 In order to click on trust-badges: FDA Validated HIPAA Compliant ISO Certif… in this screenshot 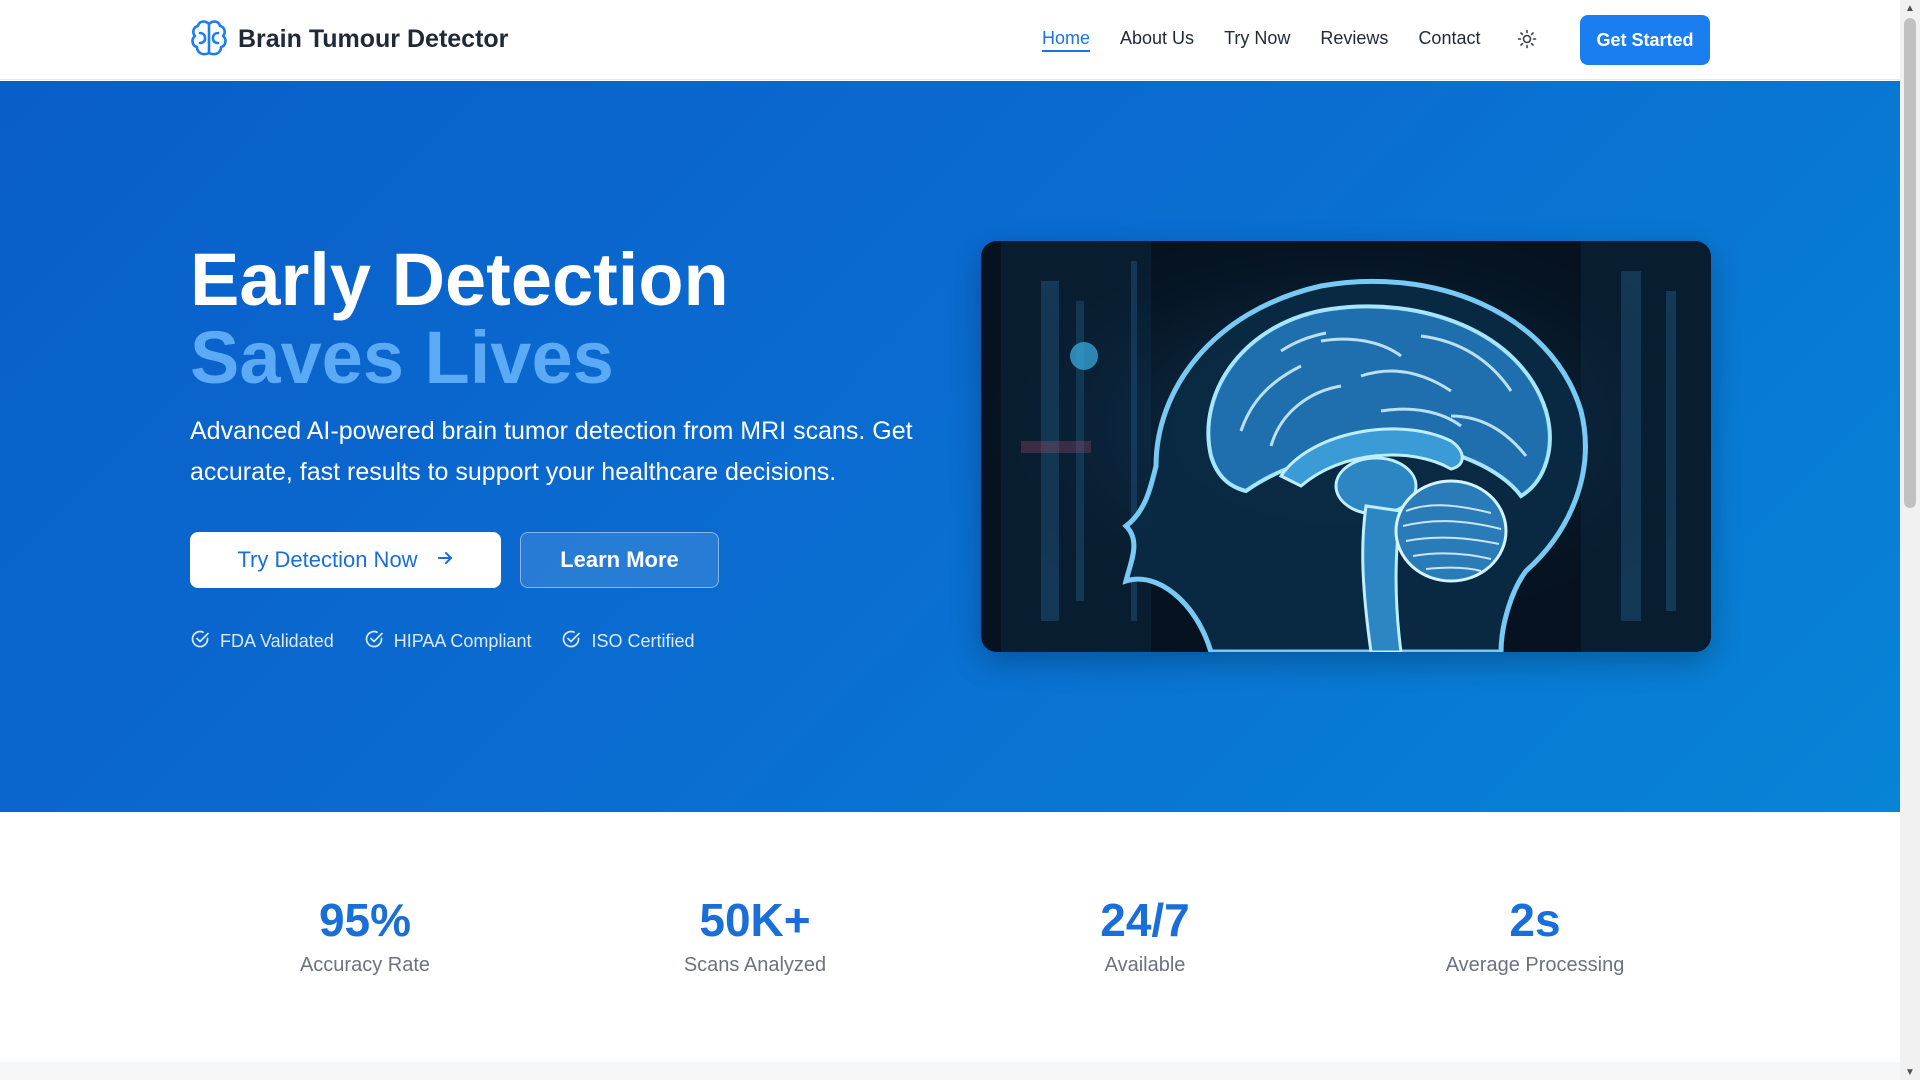, I will do `click(442, 641)`.